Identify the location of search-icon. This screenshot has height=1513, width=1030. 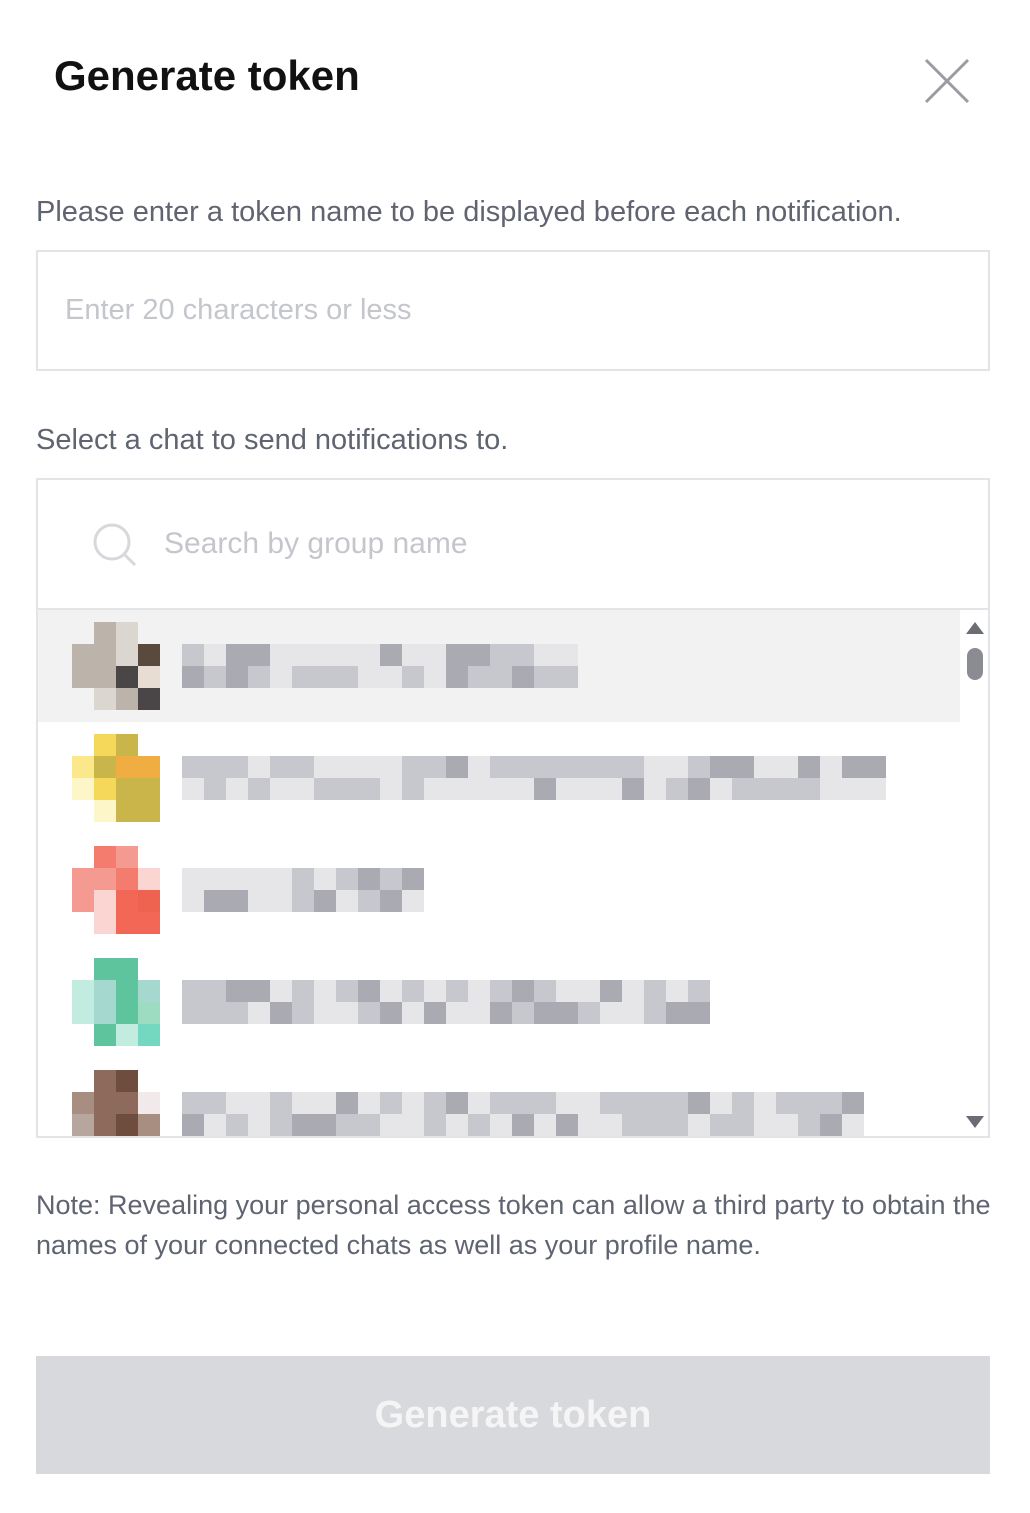
(115, 545).